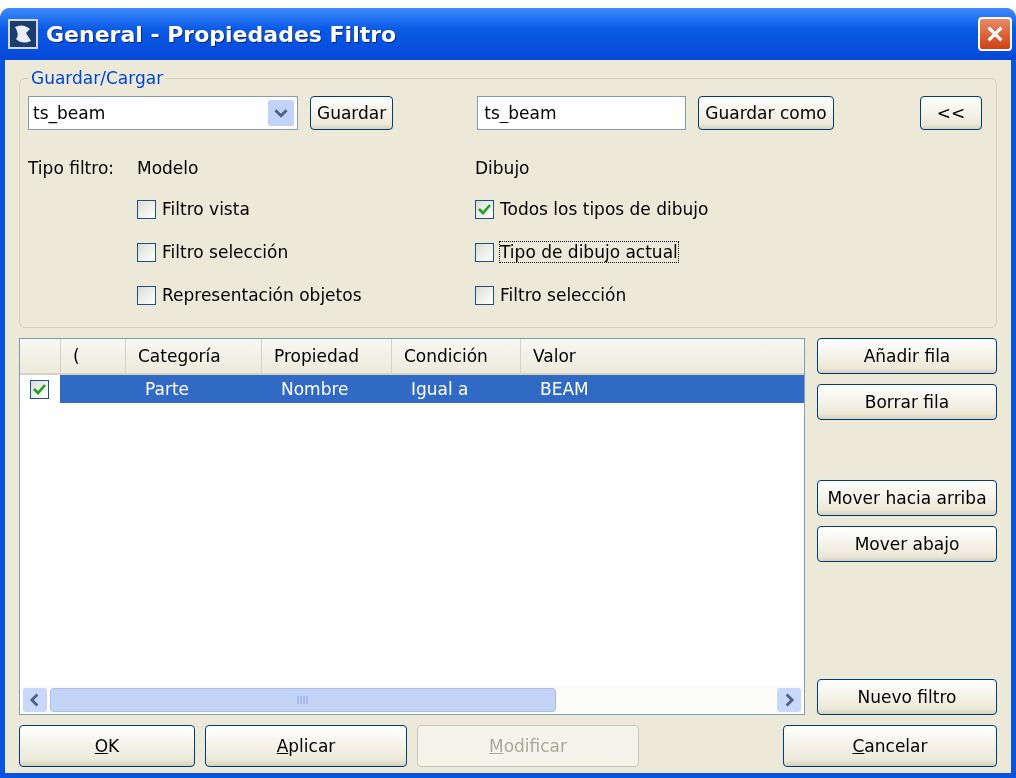 Image resolution: width=1016 pixels, height=778 pixels. Describe the element at coordinates (163, 113) in the screenshot. I see `filter-dropdown: ts_beam` at that location.